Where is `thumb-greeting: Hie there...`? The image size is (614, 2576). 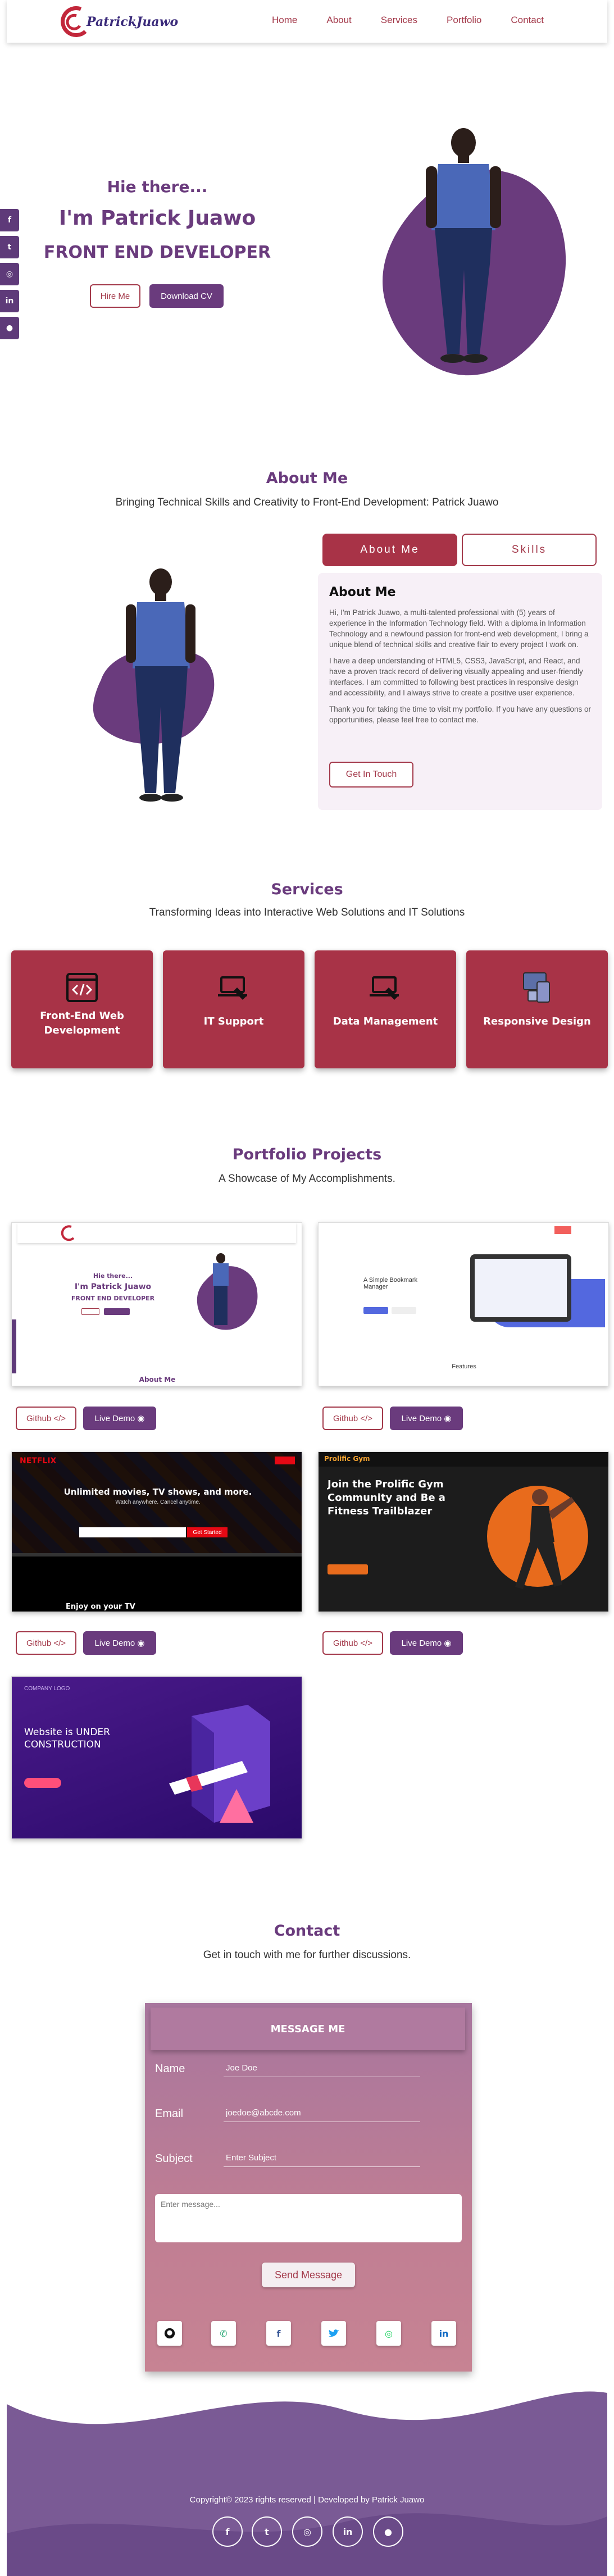
thumb-greeting: Hie there... is located at coordinates (113, 1276).